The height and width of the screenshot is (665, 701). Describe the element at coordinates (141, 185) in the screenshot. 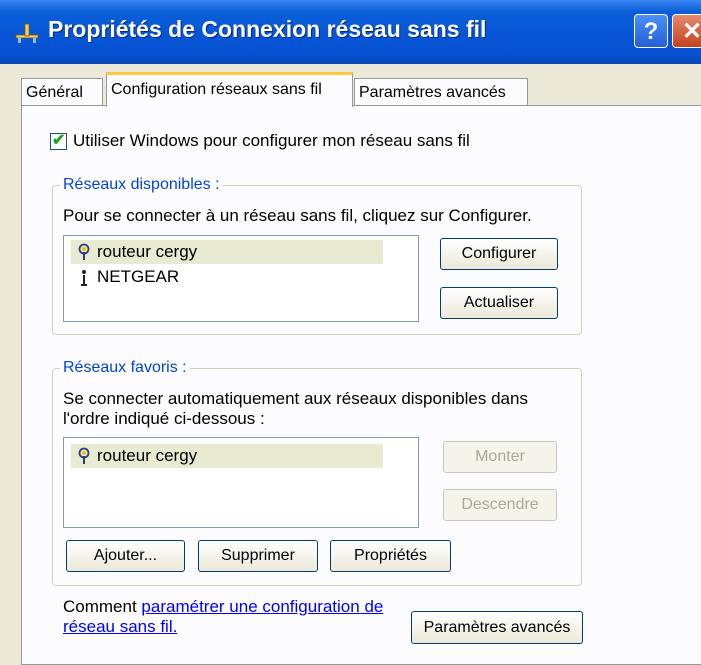

I see `available-networks-legend: Réseaux disponibles :` at that location.